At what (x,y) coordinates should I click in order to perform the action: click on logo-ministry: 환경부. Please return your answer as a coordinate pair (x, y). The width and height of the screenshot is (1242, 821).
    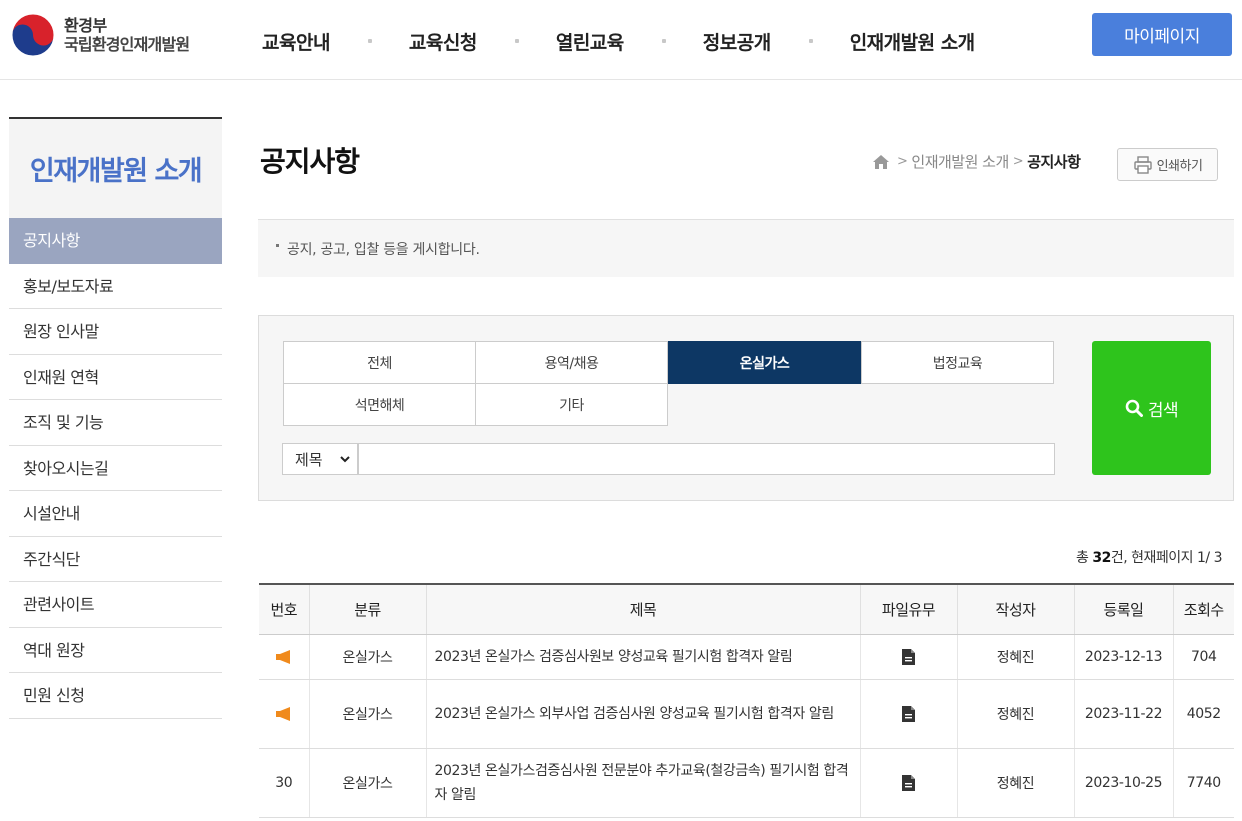
    Looking at the image, I should click on (85, 25).